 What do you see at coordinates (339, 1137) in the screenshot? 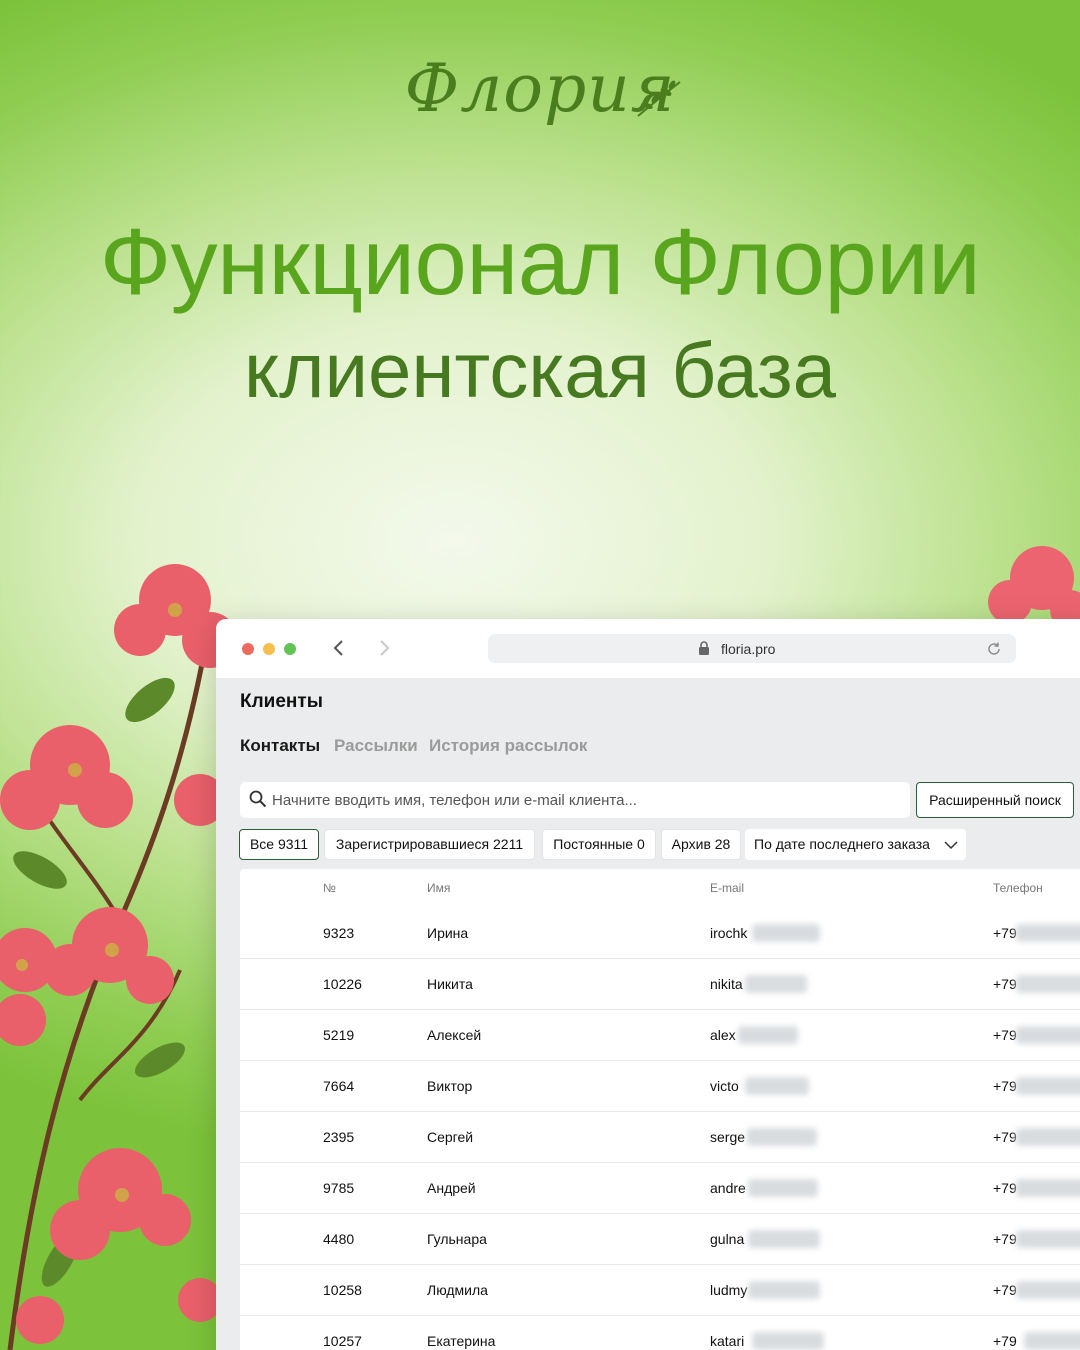
I see `row-number: 2395` at bounding box center [339, 1137].